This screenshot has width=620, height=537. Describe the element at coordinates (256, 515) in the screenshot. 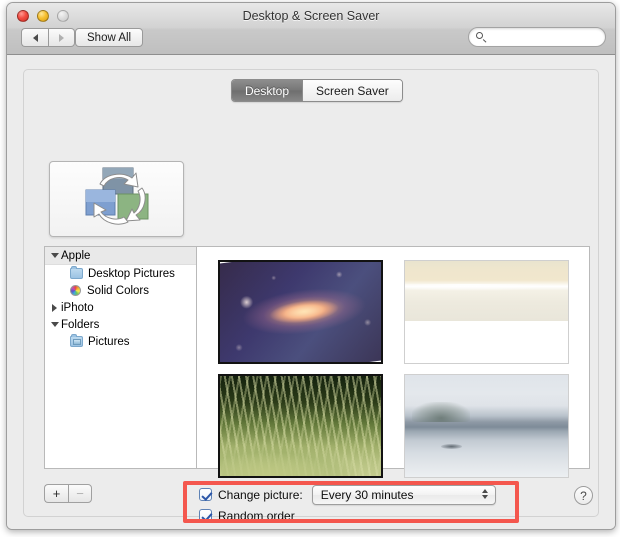

I see `random-order-label: Random order` at that location.